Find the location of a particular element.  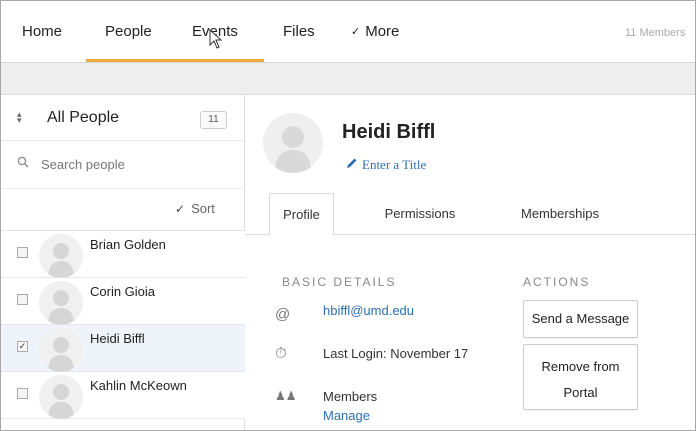

nav-people: People is located at coordinates (128, 31).